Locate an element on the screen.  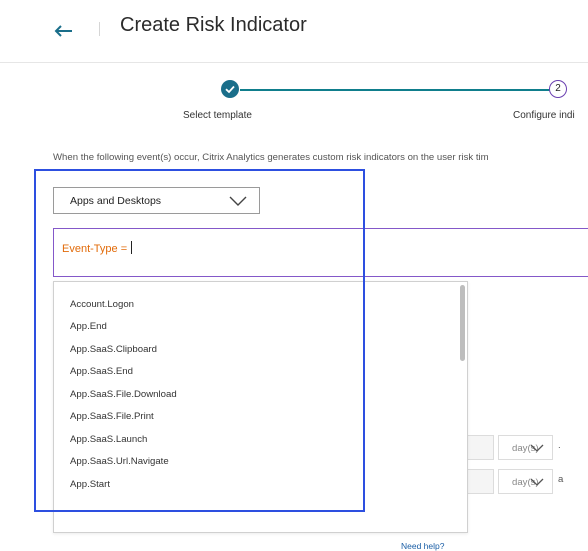
dropdown-scrollbar is located at coordinates (462, 323).